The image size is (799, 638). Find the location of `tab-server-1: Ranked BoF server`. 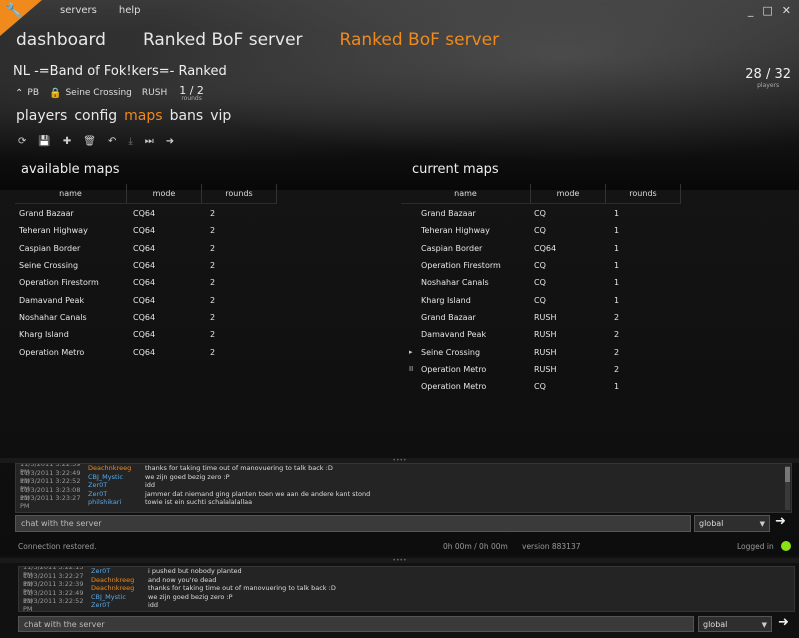

tab-server-1: Ranked BoF server is located at coordinates (223, 40).